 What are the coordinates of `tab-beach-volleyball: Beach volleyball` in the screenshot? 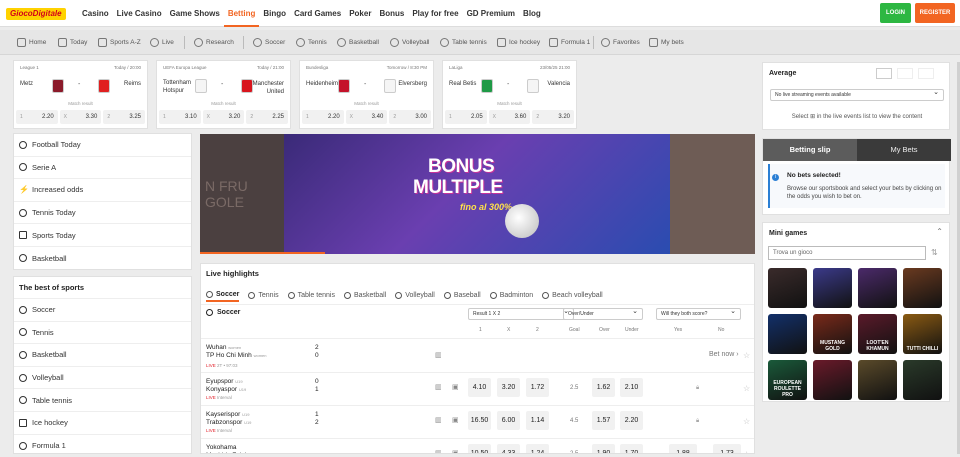 It's located at (572, 295).